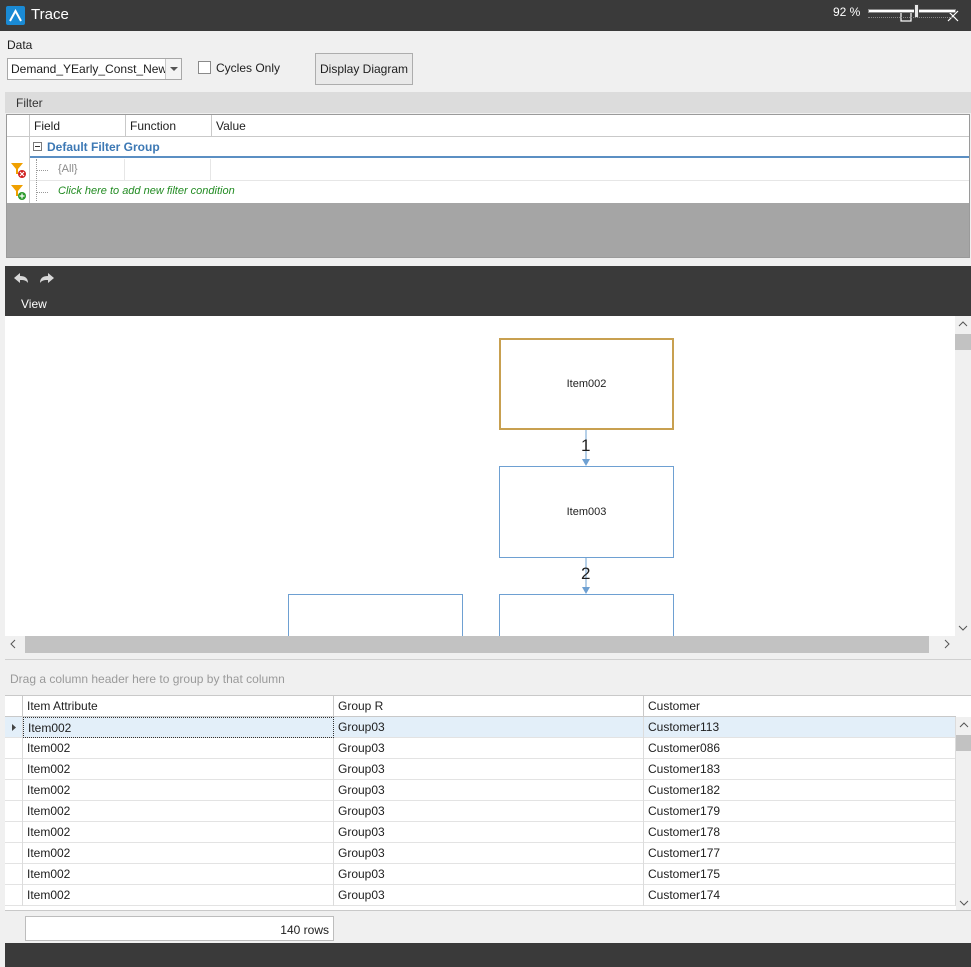  I want to click on table-cell: Customer182, so click(800, 790).